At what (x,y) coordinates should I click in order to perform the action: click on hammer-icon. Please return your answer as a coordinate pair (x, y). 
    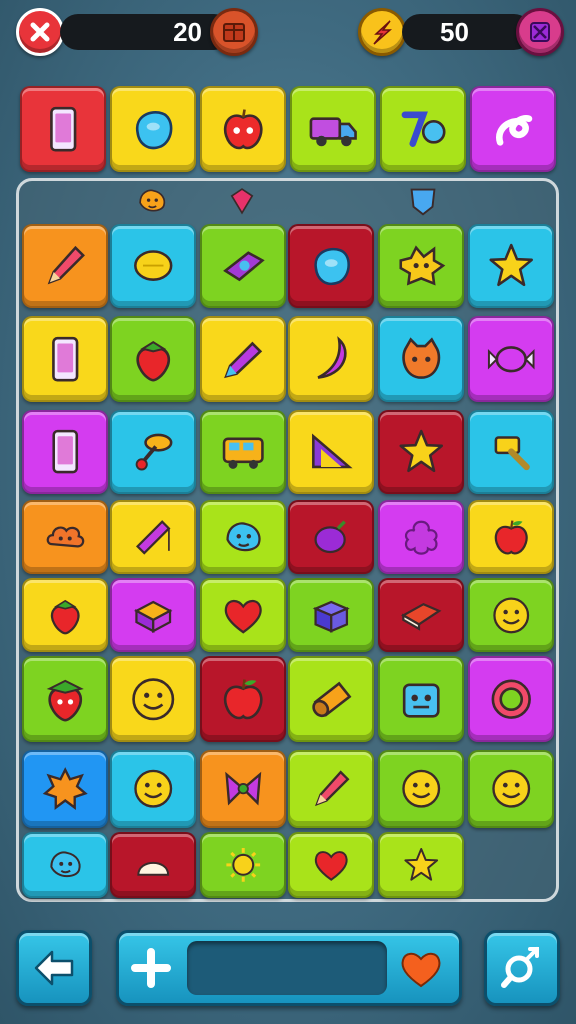
    Looking at the image, I should click on (512, 453).